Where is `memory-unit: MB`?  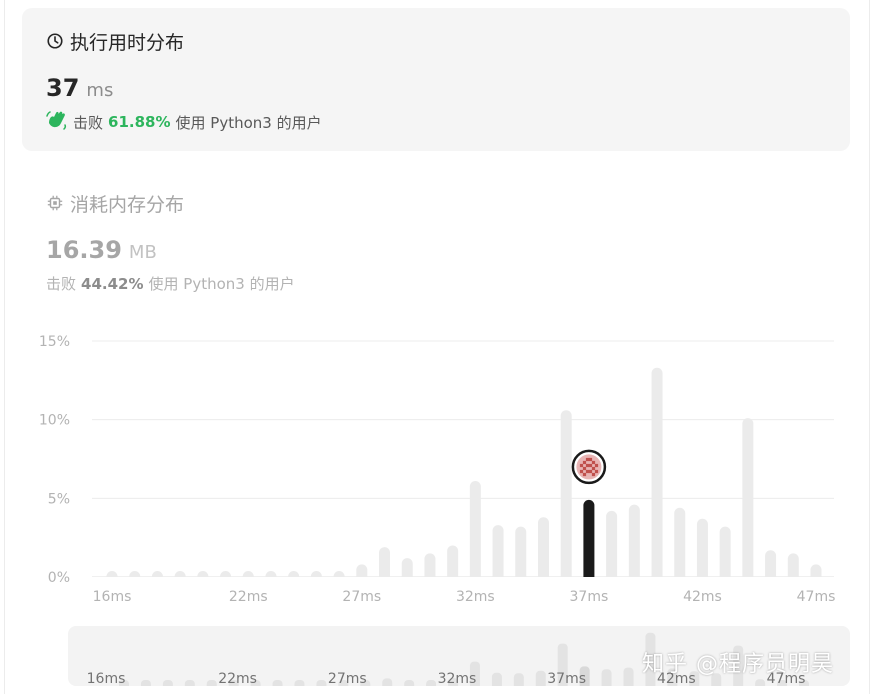 memory-unit: MB is located at coordinates (142, 252).